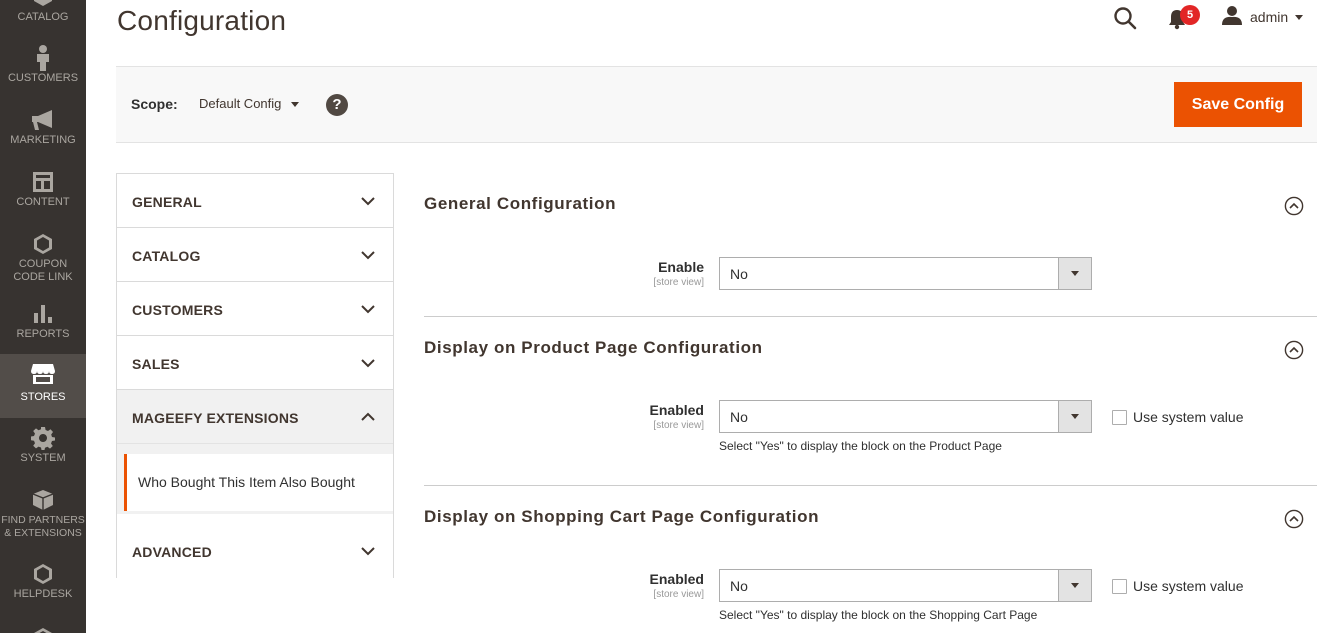 Image resolution: width=1343 pixels, height=633 pixels. What do you see at coordinates (43, 451) in the screenshot?
I see `menu-item-system: SYSTEM` at bounding box center [43, 451].